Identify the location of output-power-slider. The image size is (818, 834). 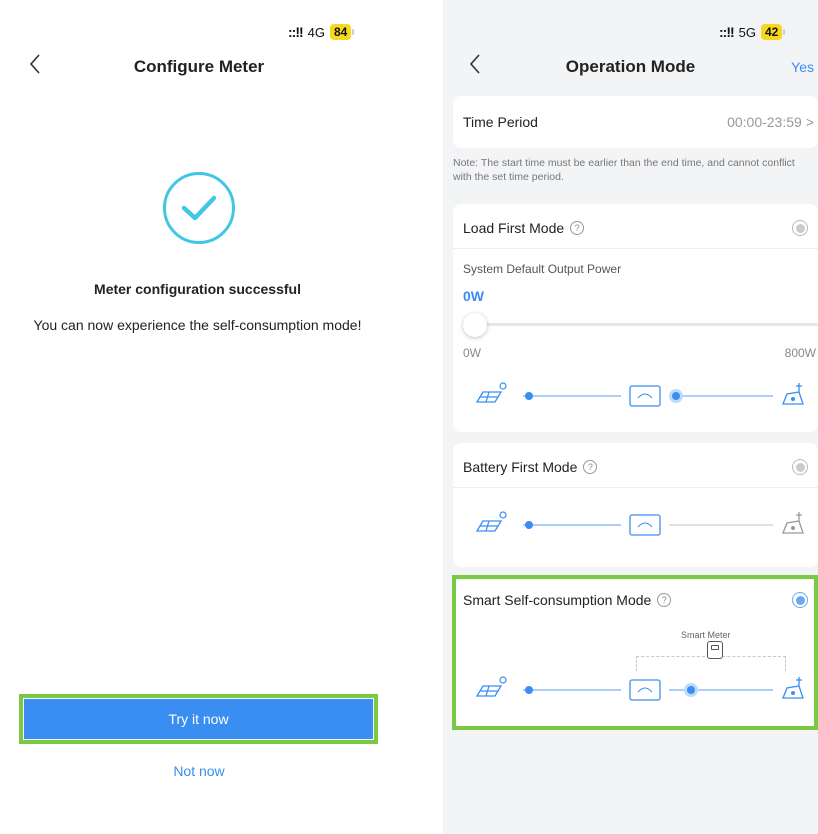
(640, 325).